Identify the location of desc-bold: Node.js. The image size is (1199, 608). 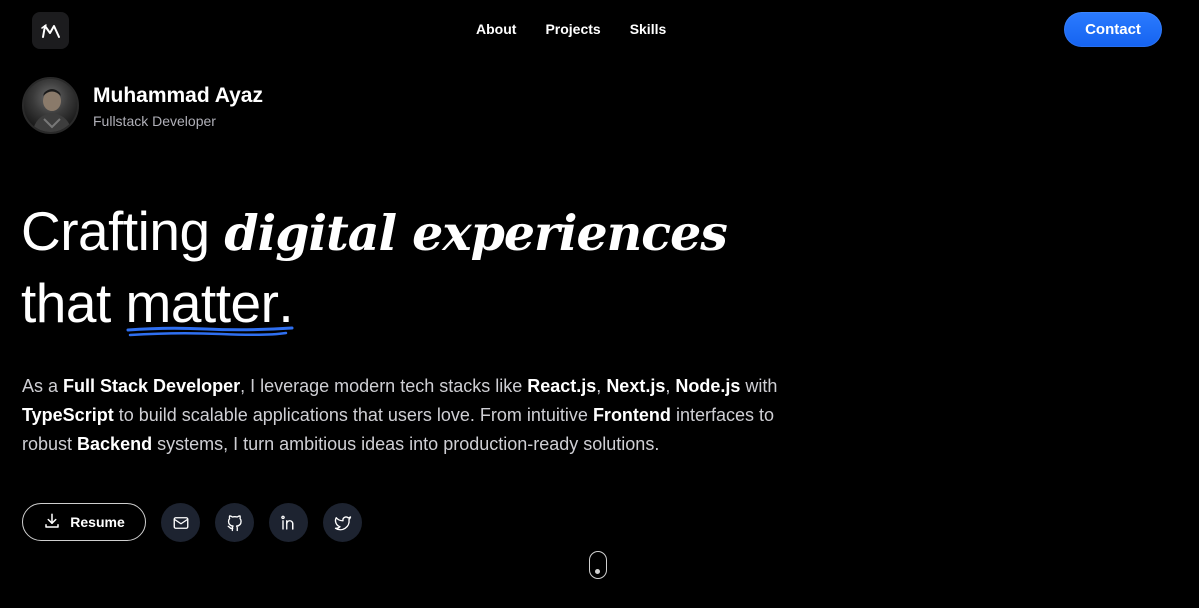
(708, 386).